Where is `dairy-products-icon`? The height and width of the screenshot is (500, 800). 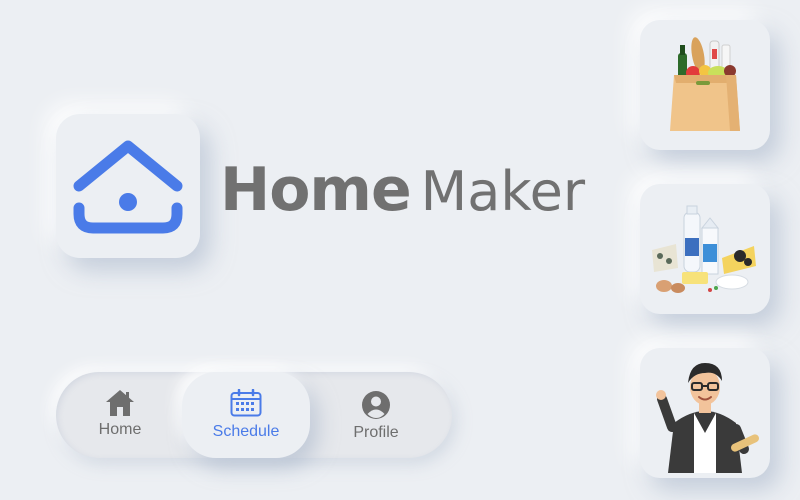 dairy-products-icon is located at coordinates (704, 249).